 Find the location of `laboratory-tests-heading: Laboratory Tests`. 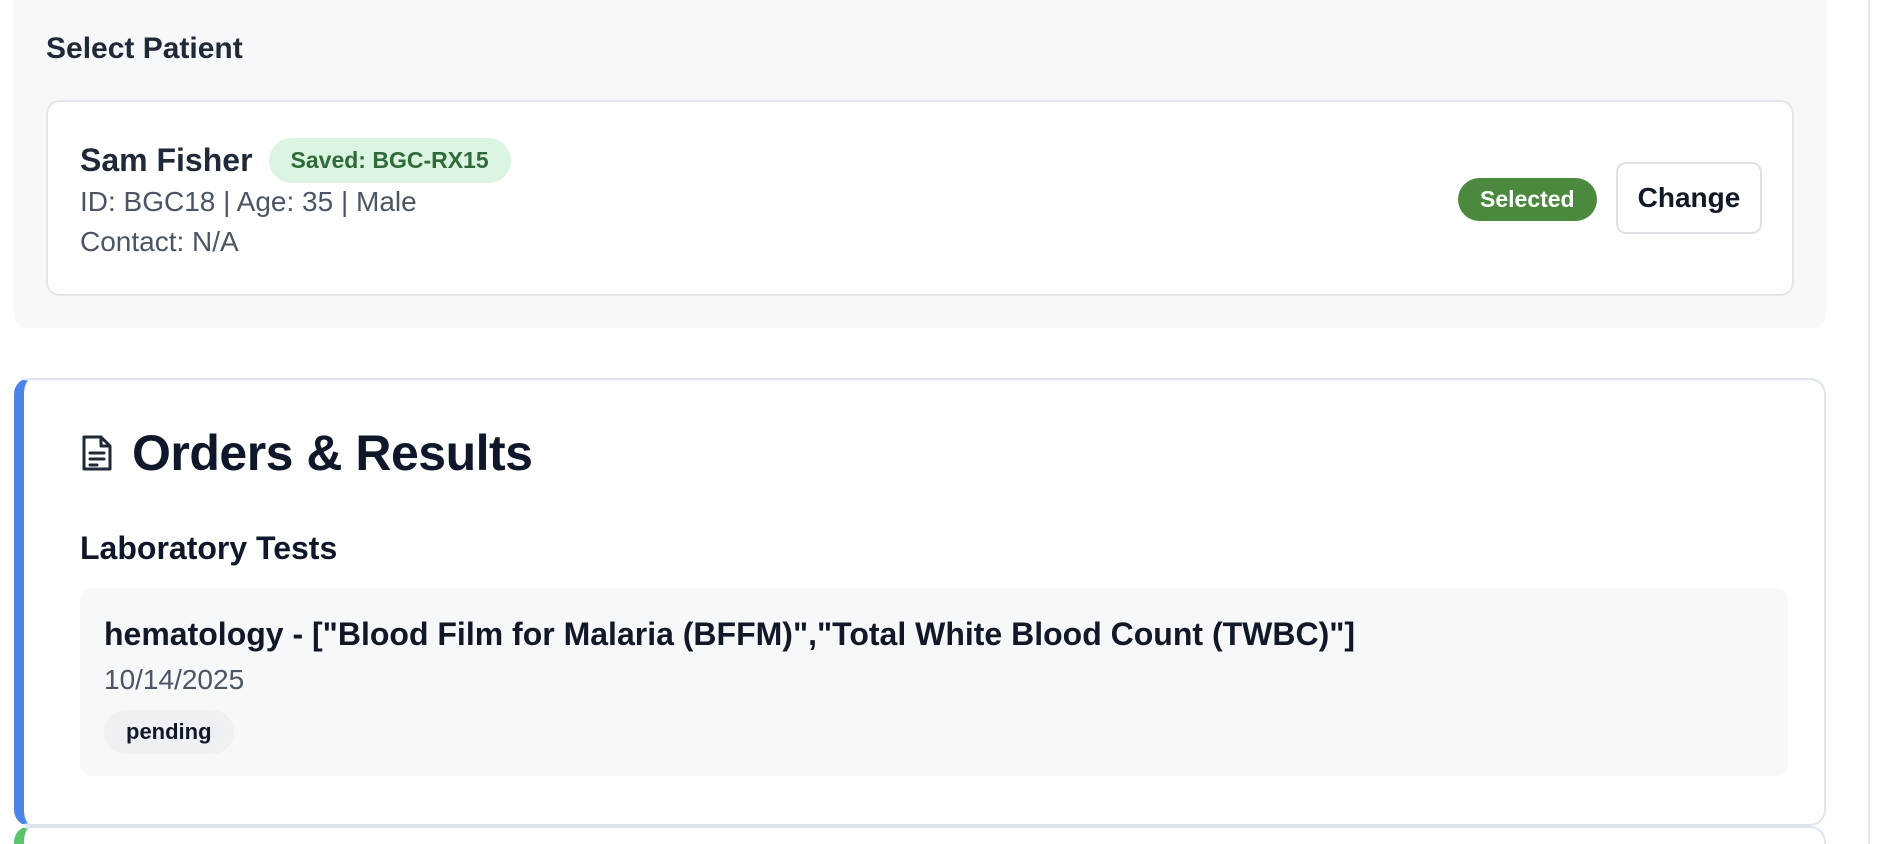

laboratory-tests-heading: Laboratory Tests is located at coordinates (209, 548).